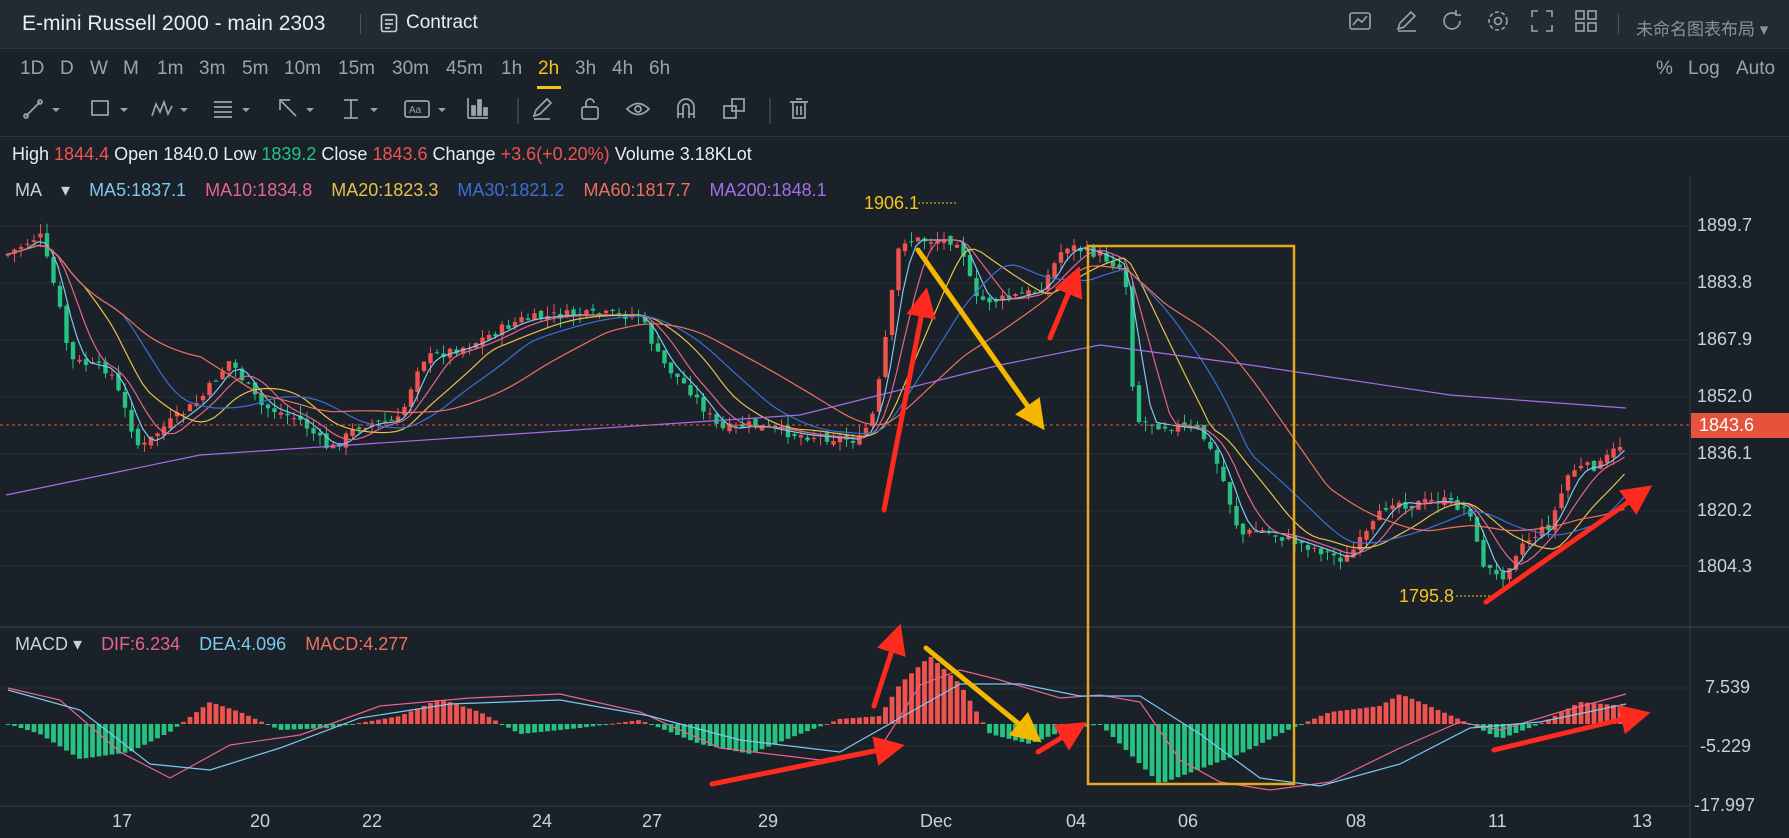 Image resolution: width=1789 pixels, height=838 pixels. What do you see at coordinates (768, 190) in the screenshot?
I see `ma200-value: MA200:1848.1` at bounding box center [768, 190].